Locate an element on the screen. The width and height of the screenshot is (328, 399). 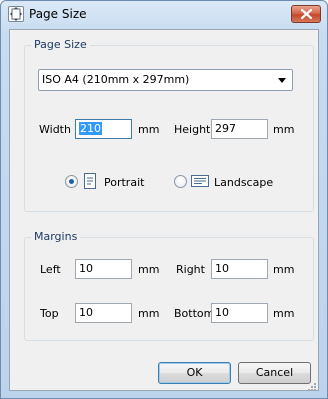
window-title: Page Size is located at coordinates (58, 14).